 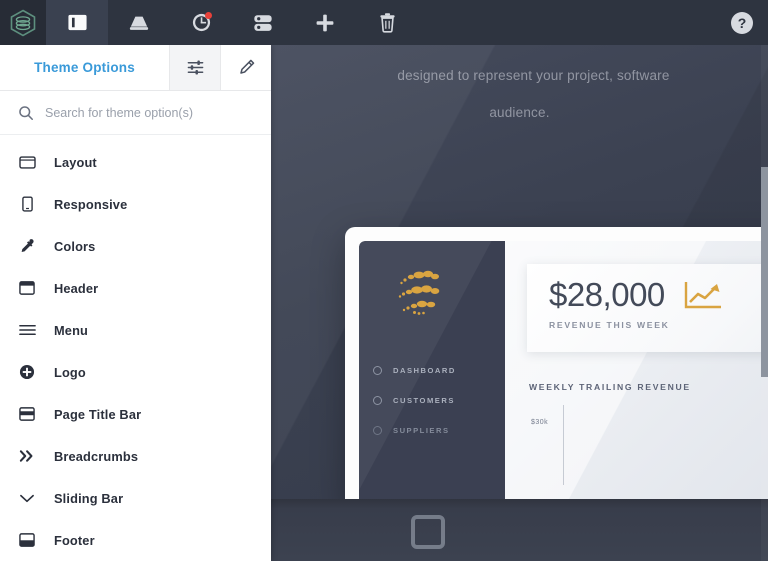 What do you see at coordinates (421, 430) in the screenshot?
I see `mockup-nav-label: SUPPLIERS` at bounding box center [421, 430].